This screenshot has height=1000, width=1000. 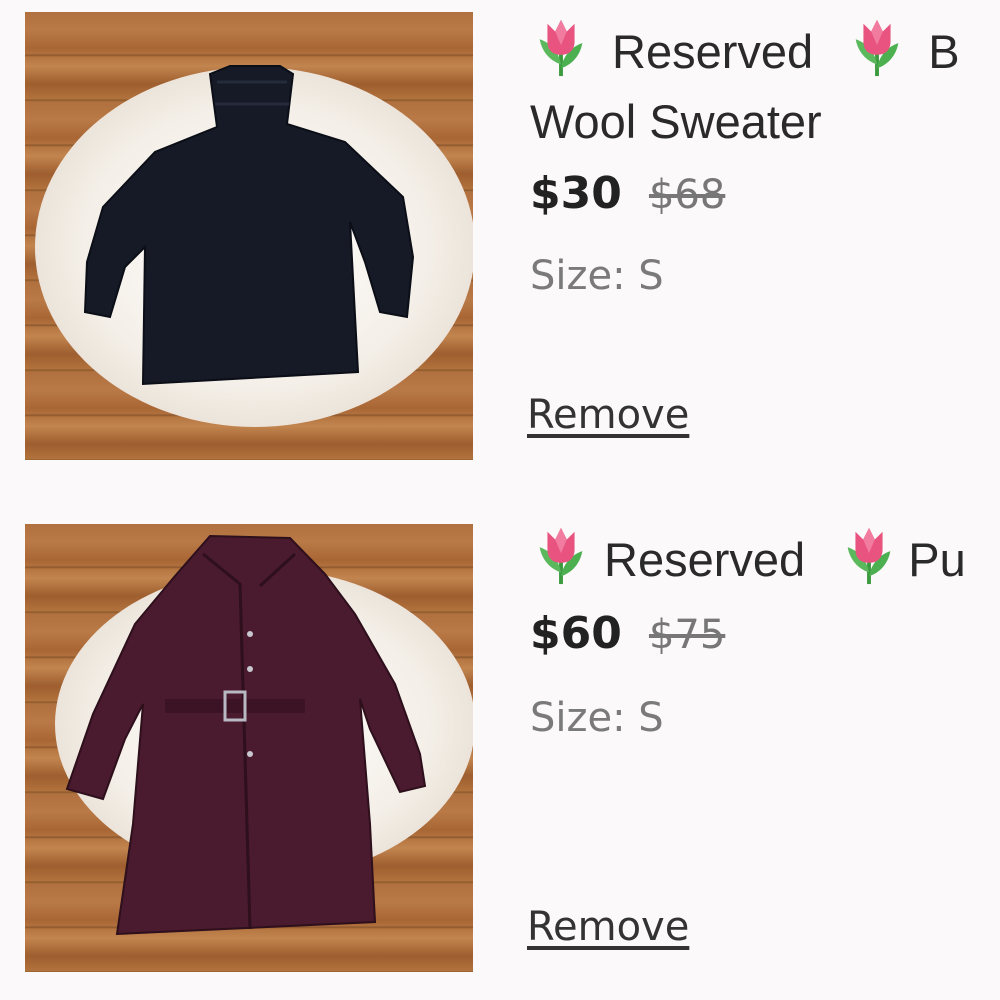 I want to click on sale-price: $30, so click(x=576, y=193).